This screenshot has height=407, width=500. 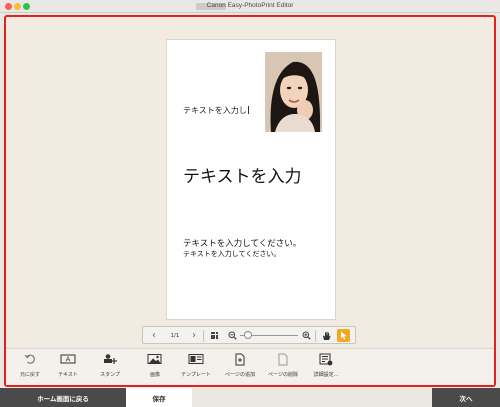 I want to click on template-button: テンプレート, so click(x=196, y=368).